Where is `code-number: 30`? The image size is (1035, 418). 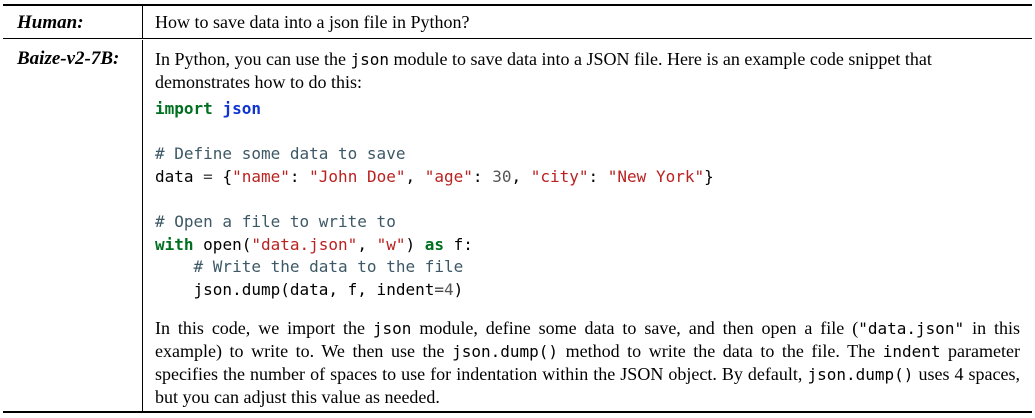
code-number: 30 is located at coordinates (502, 176).